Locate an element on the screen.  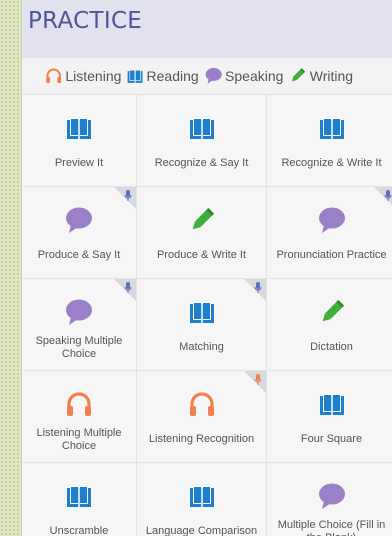
legend-item-listening: Listening is located at coordinates (83, 75).